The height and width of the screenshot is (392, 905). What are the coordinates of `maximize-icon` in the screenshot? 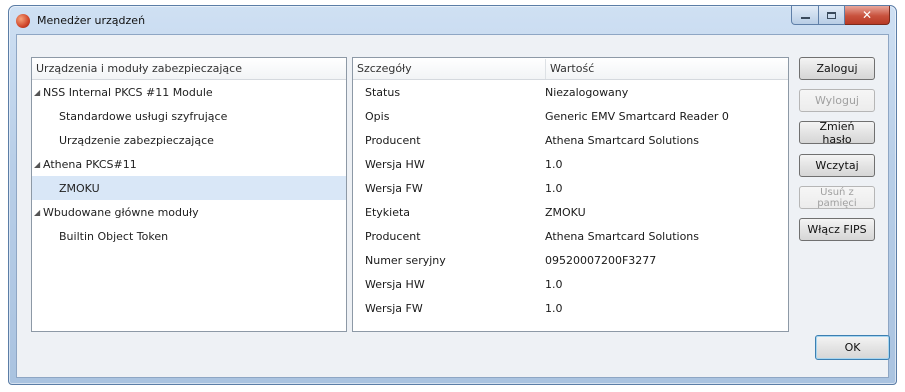 It's located at (831, 15).